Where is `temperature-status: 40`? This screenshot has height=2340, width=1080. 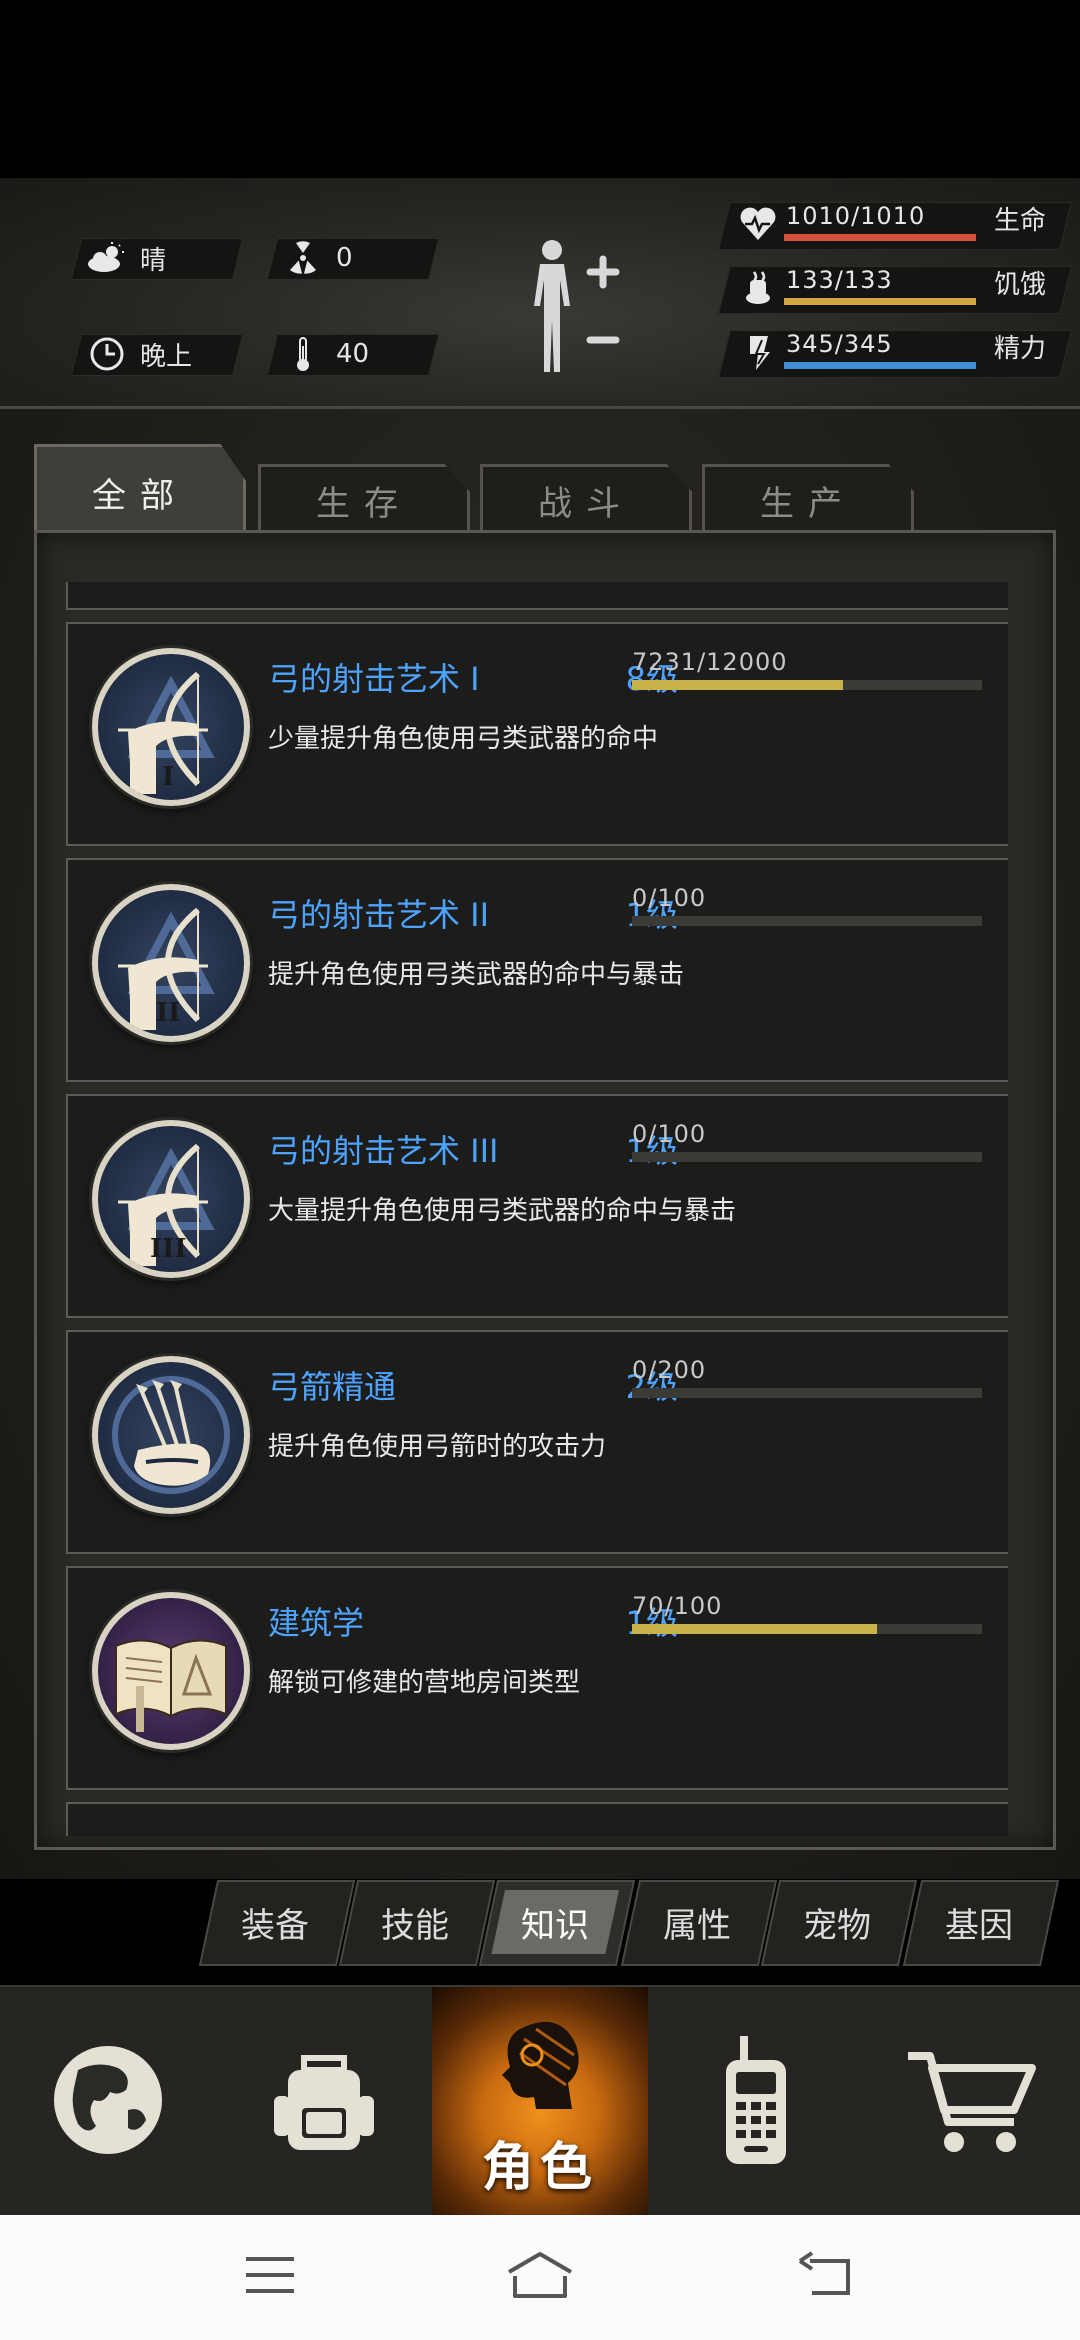
temperature-status: 40 is located at coordinates (325, 354).